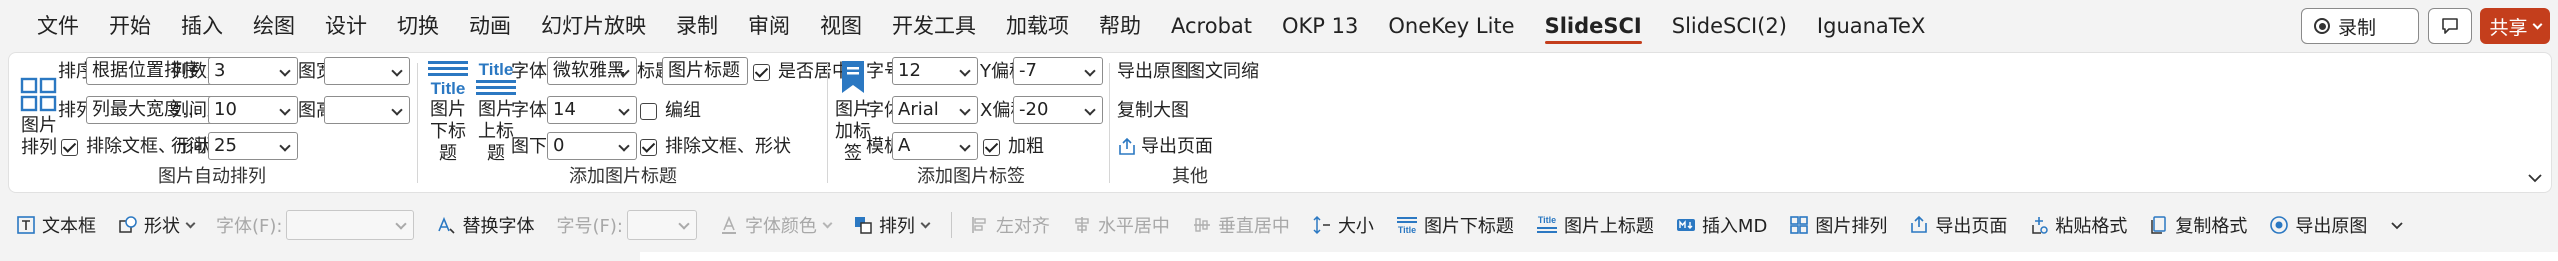  What do you see at coordinates (1734, 226) in the screenshot?
I see `insert-md-label: 插入MD` at bounding box center [1734, 226].